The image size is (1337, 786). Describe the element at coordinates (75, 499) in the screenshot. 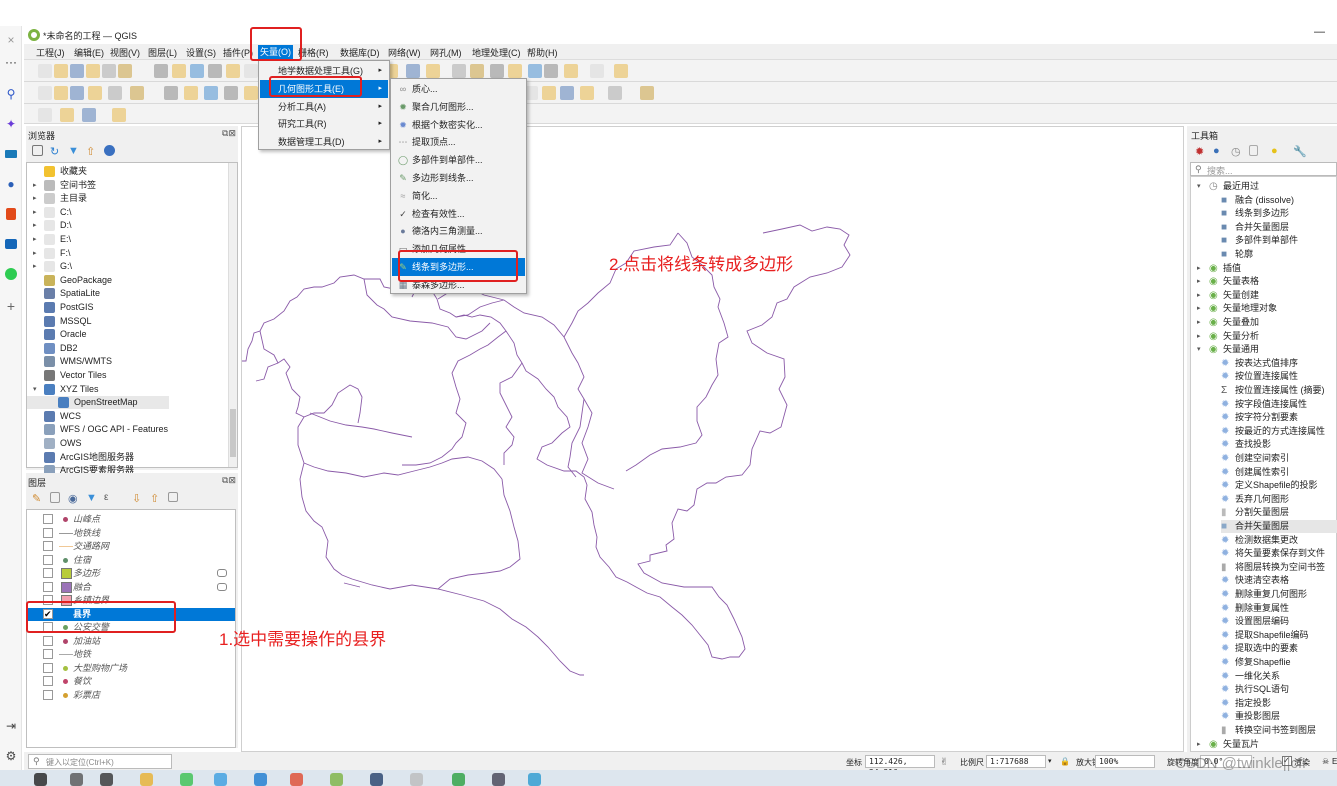

I see `visibility-icon: ◉` at that location.